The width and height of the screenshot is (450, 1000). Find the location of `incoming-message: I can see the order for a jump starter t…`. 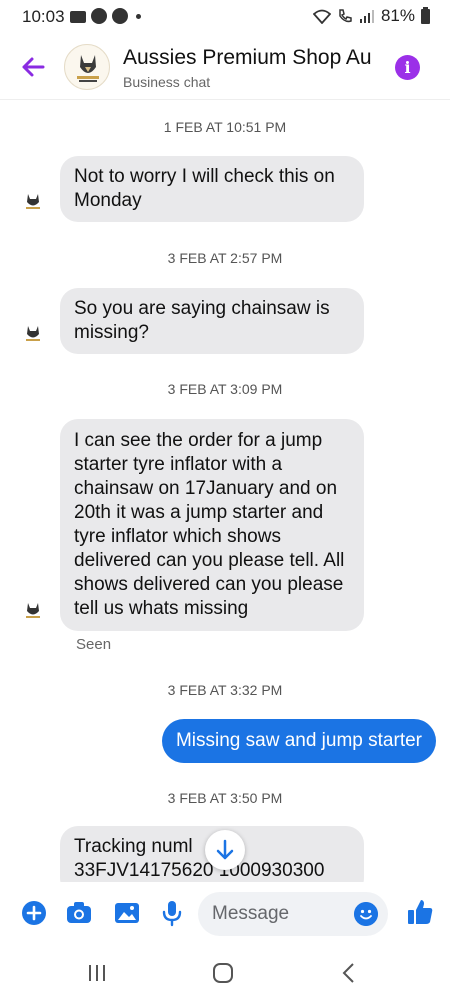

incoming-message: I can see the order for a jump starter t… is located at coordinates (212, 525).